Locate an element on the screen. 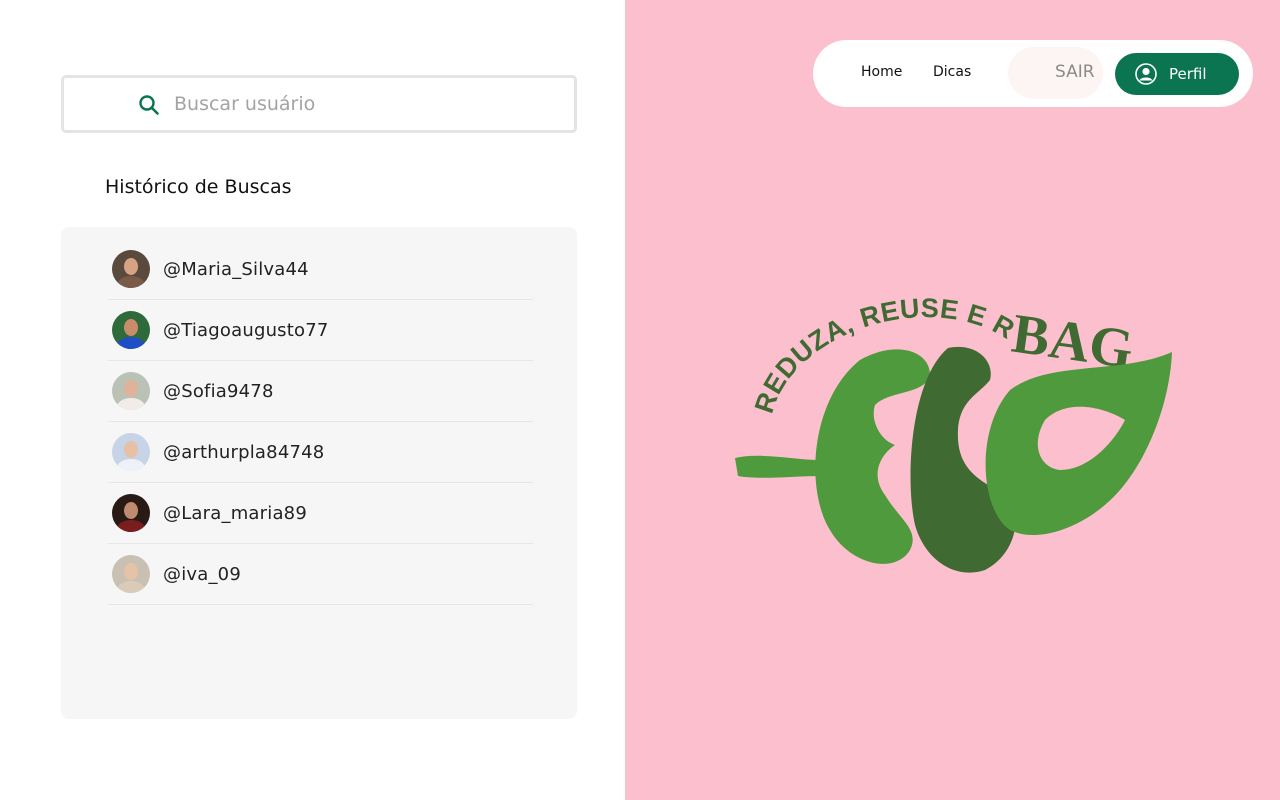 The height and width of the screenshot is (800, 1280). history-item: @iva_09 is located at coordinates (320, 574).